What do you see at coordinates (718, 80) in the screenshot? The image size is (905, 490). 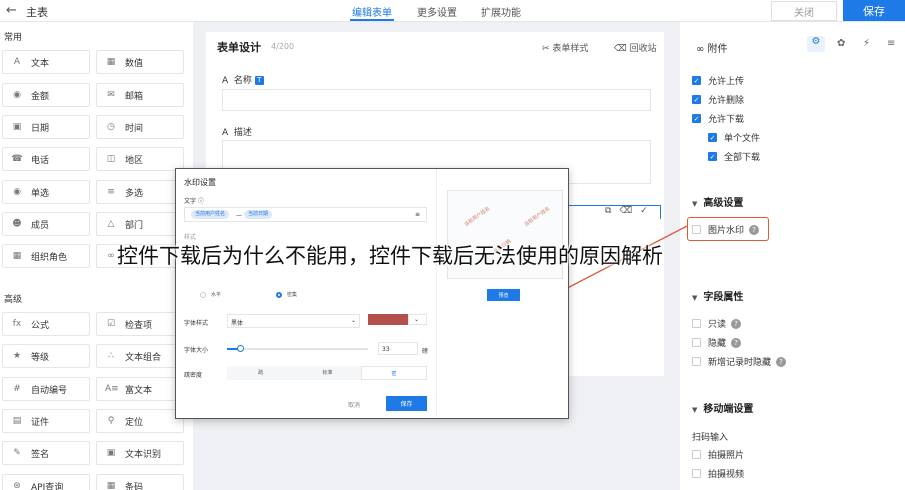 I see `allow-upload-checkbox: ✓ 允许上传` at bounding box center [718, 80].